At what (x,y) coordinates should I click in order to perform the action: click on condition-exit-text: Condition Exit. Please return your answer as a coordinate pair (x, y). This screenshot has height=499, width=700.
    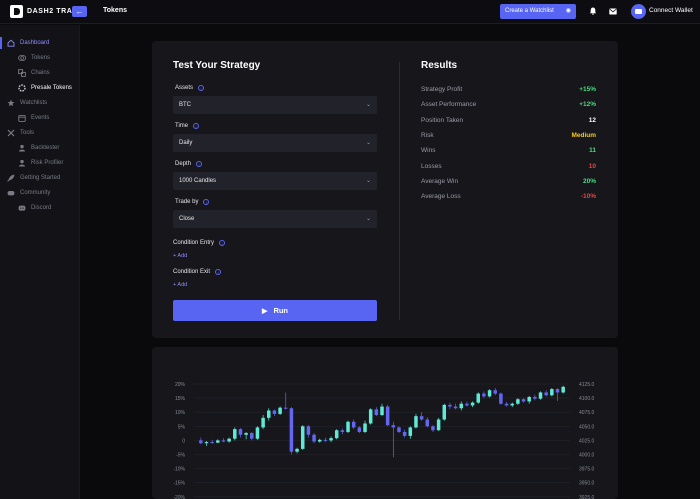
    Looking at the image, I should click on (192, 272).